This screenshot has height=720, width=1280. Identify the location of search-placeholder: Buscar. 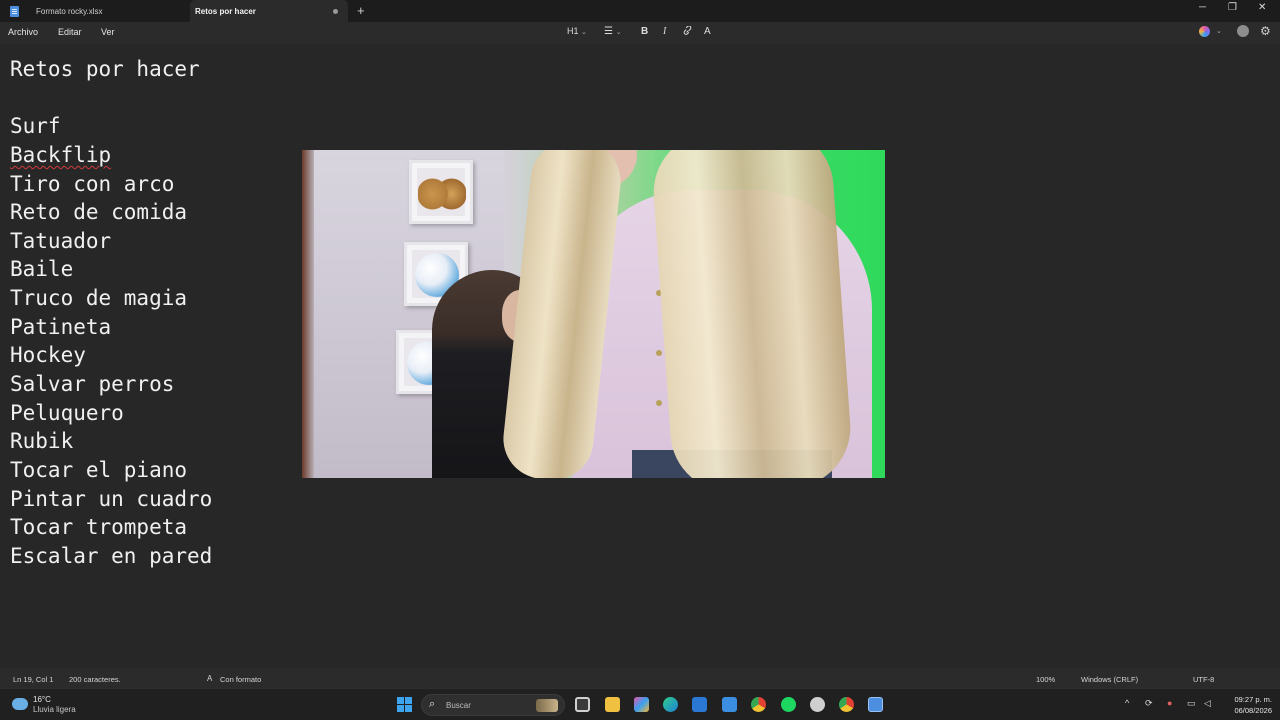
(458, 705).